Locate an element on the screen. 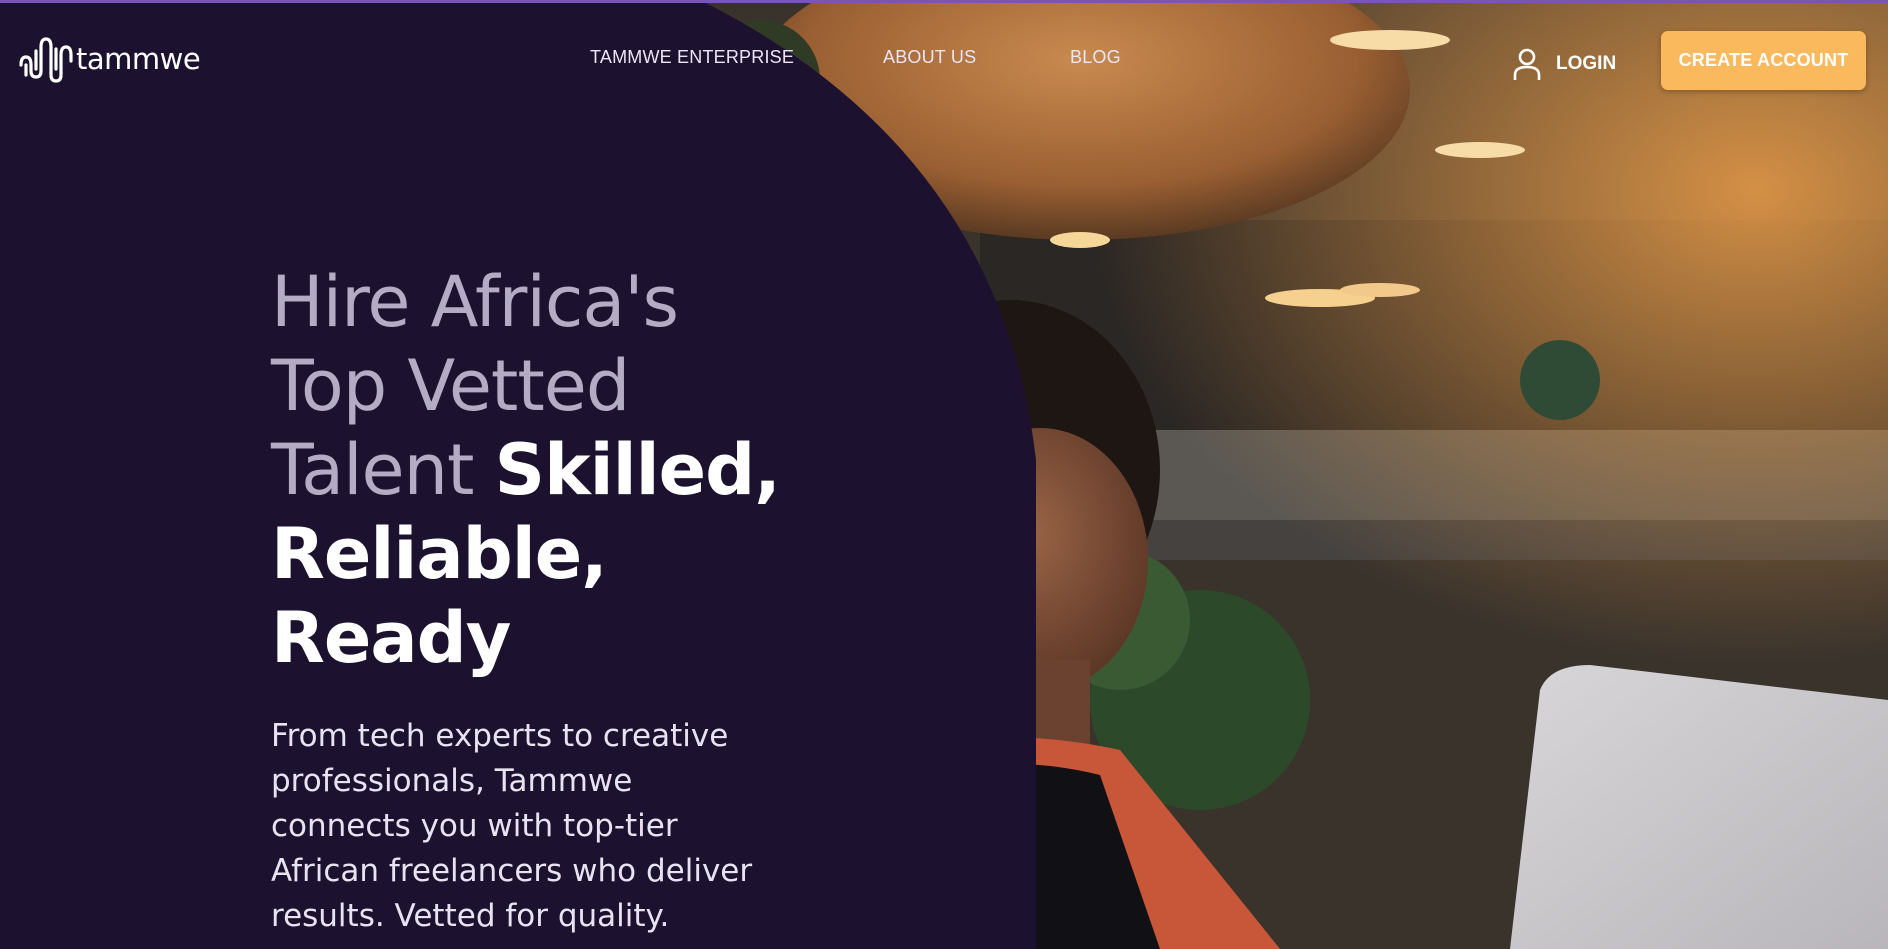 This screenshot has width=1888, height=949. login-link: LOGIN is located at coordinates (1564, 64).